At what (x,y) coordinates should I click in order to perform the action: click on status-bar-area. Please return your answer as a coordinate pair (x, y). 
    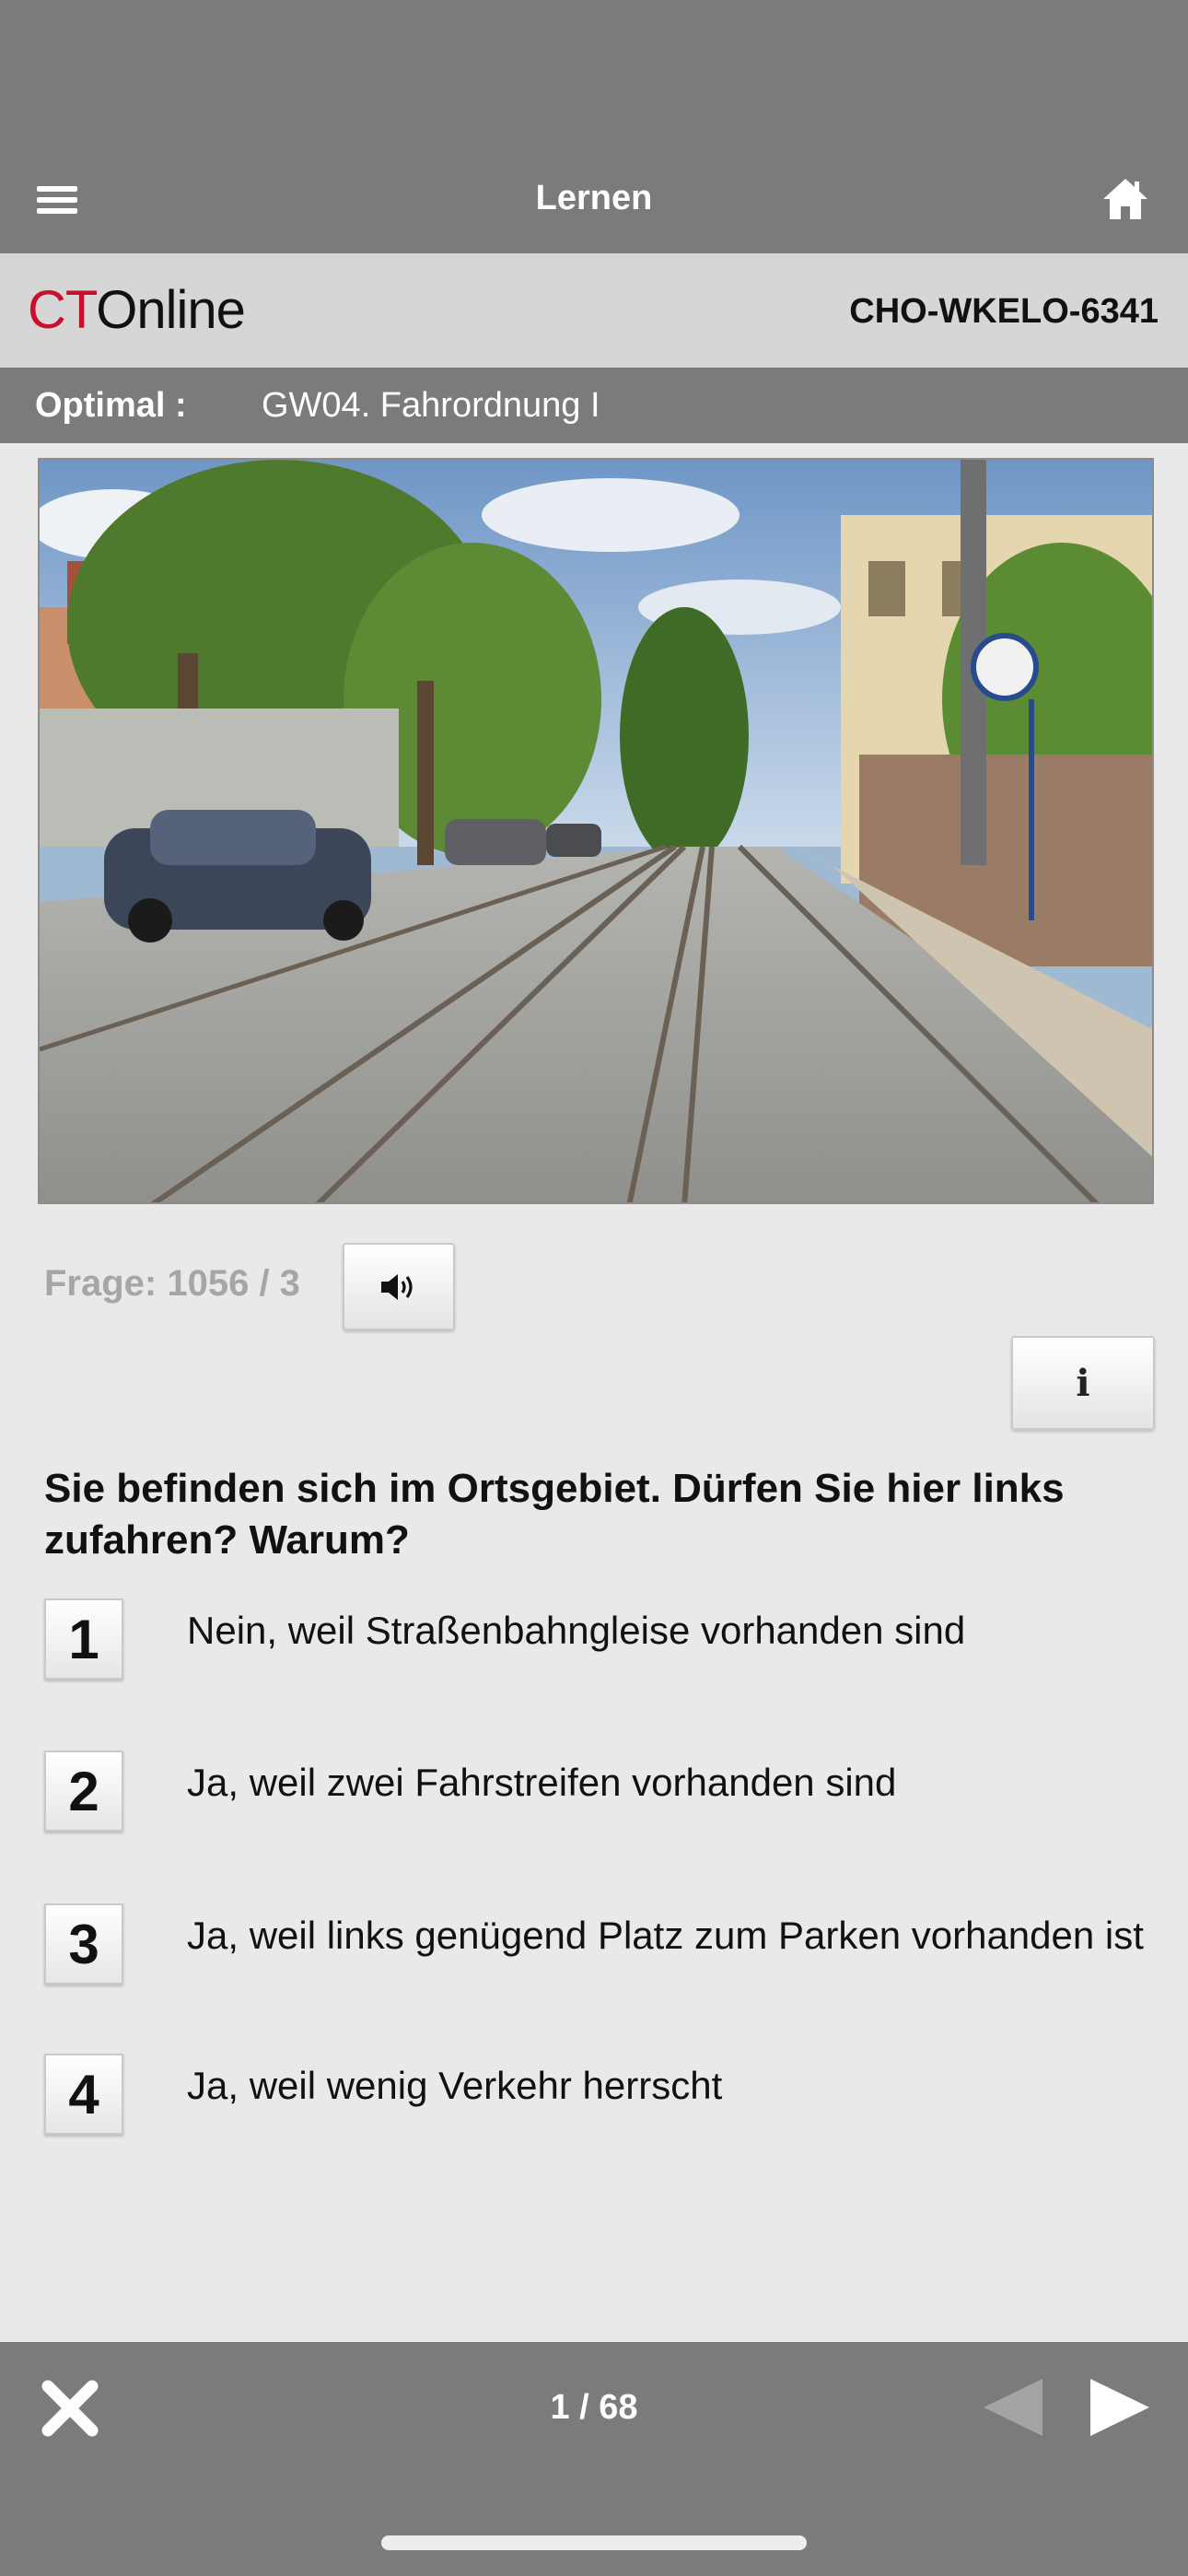
    Looking at the image, I should click on (594, 73).